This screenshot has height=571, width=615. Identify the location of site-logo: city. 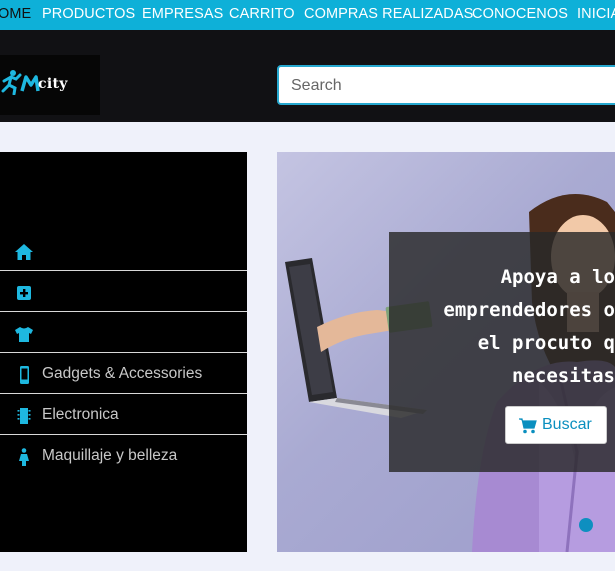
(50, 85).